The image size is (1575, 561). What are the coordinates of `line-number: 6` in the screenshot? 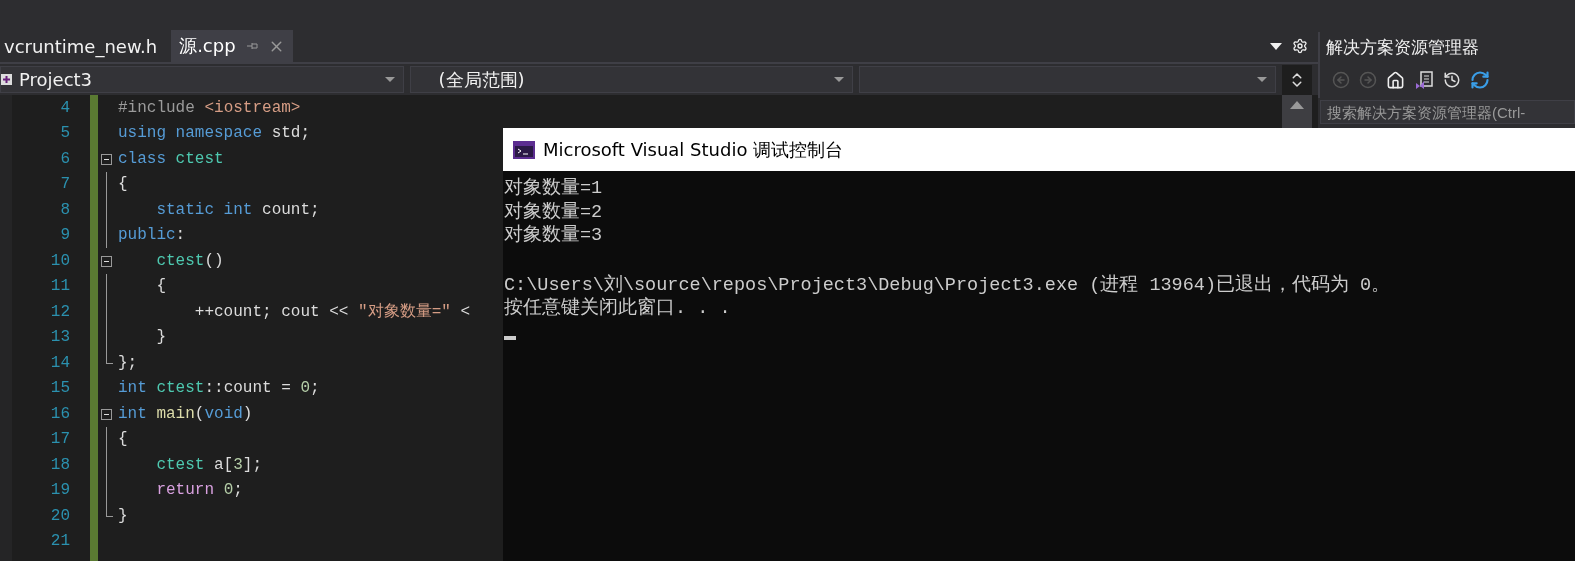 It's located at (65, 159).